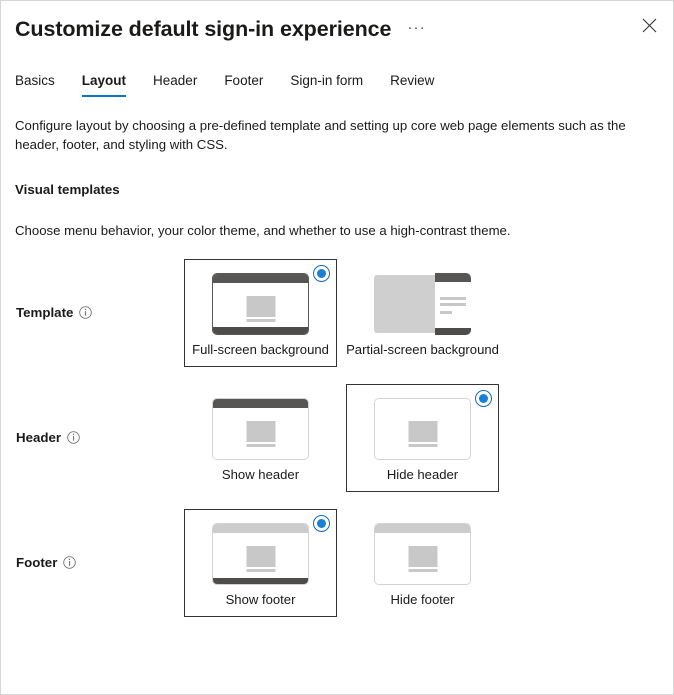 This screenshot has height=695, width=674. What do you see at coordinates (260, 599) in the screenshot?
I see `option-label: Show footer` at bounding box center [260, 599].